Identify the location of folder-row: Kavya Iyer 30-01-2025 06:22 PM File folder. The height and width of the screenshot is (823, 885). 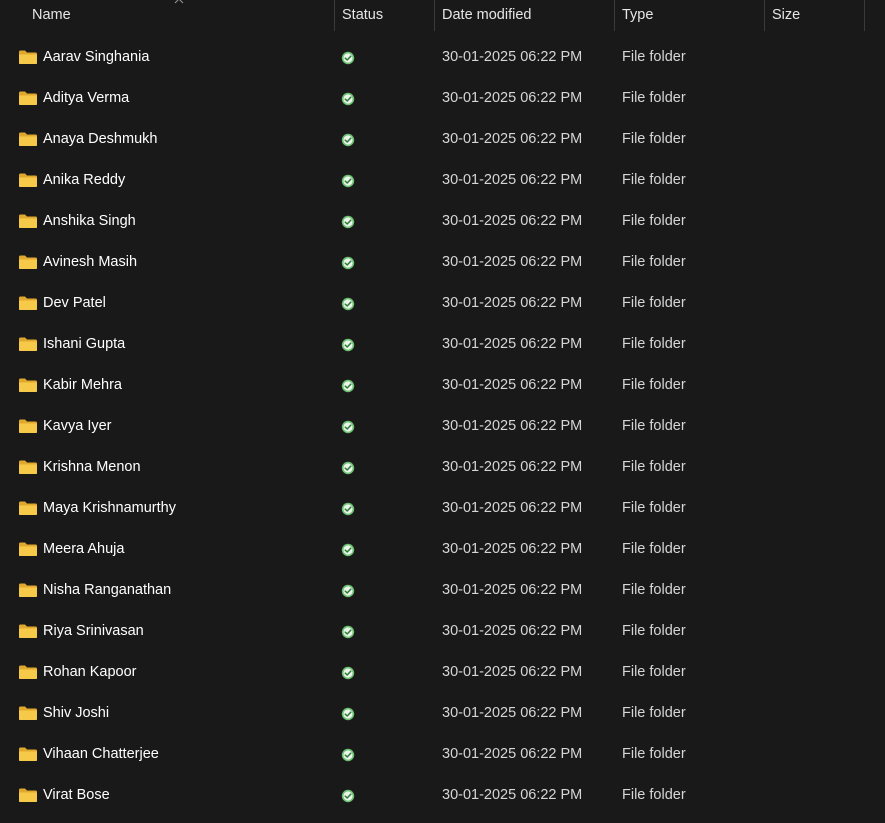
(442, 426).